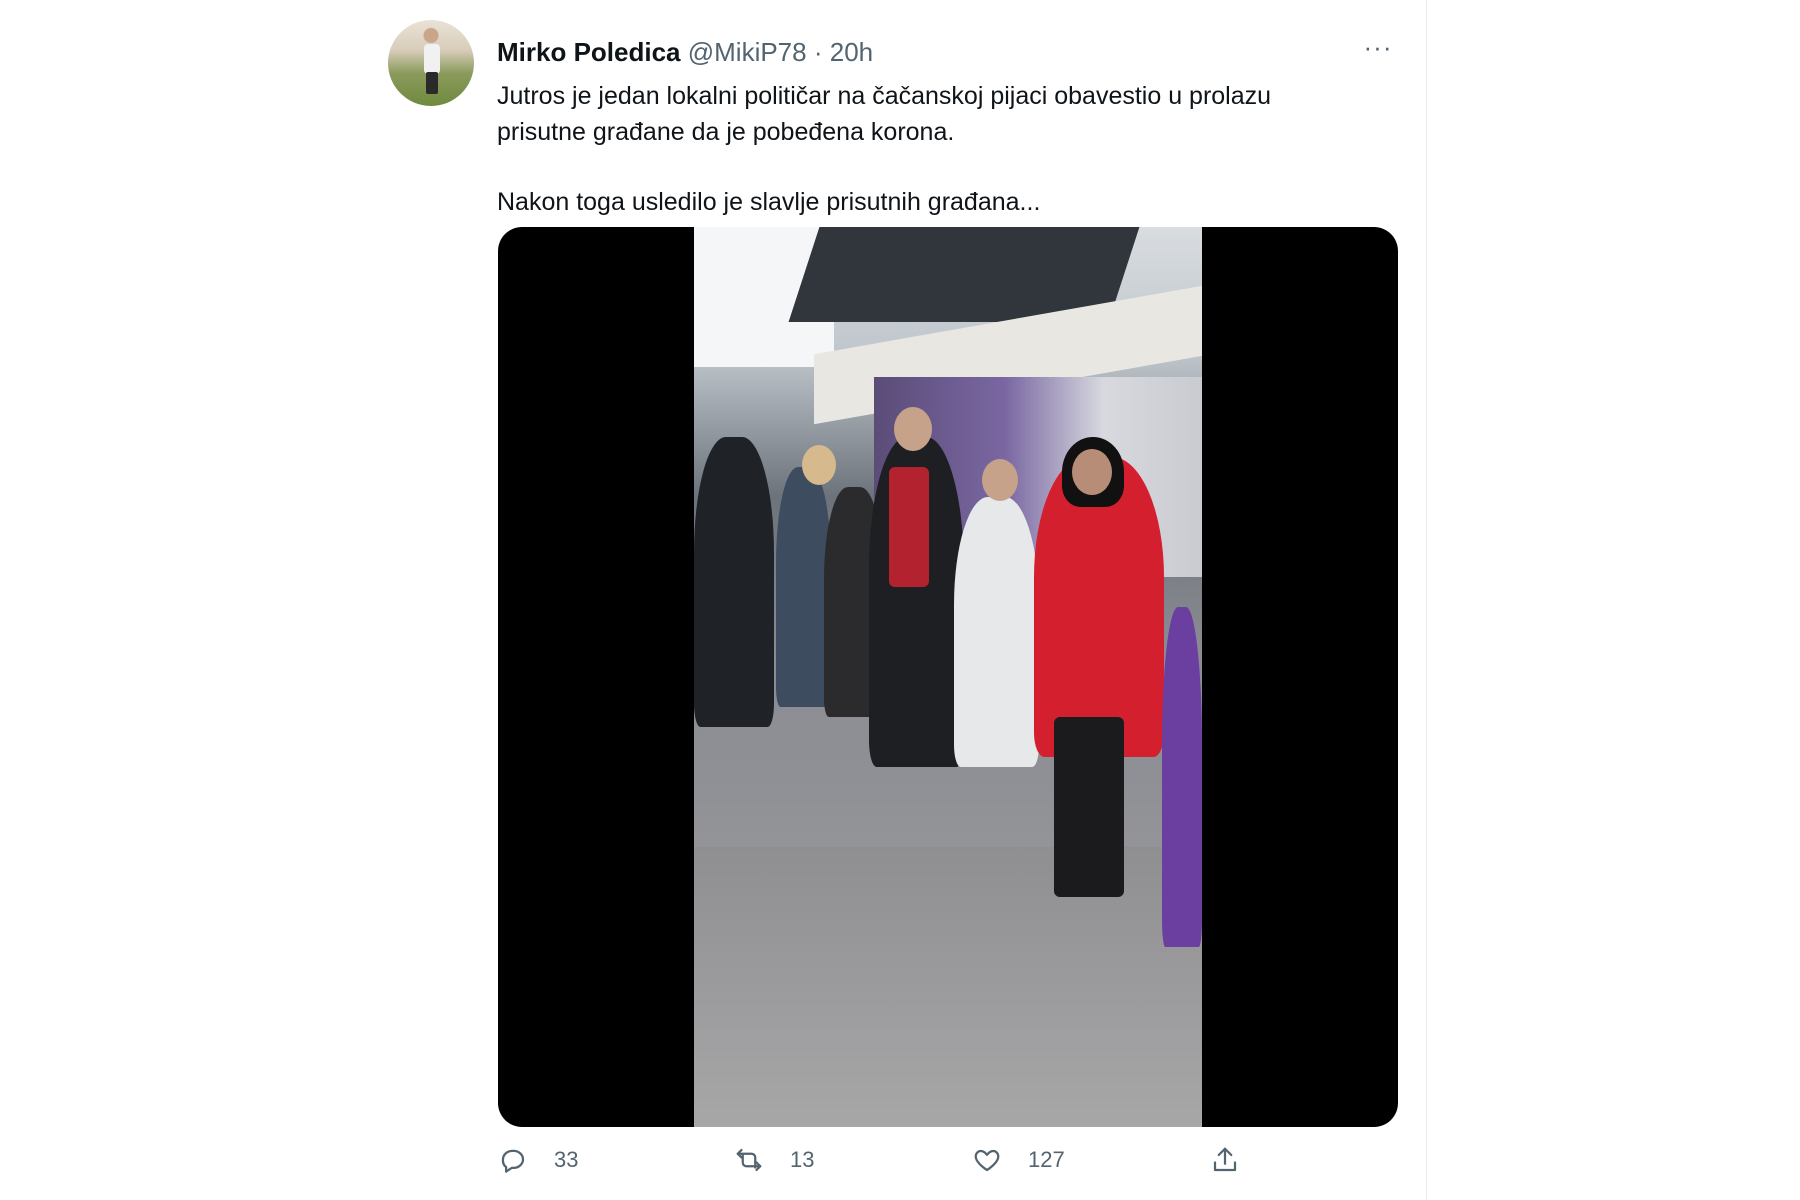  Describe the element at coordinates (685, 52) in the screenshot. I see `tweet-header: Mirko Poledica @MikiP78 · 20h` at that location.